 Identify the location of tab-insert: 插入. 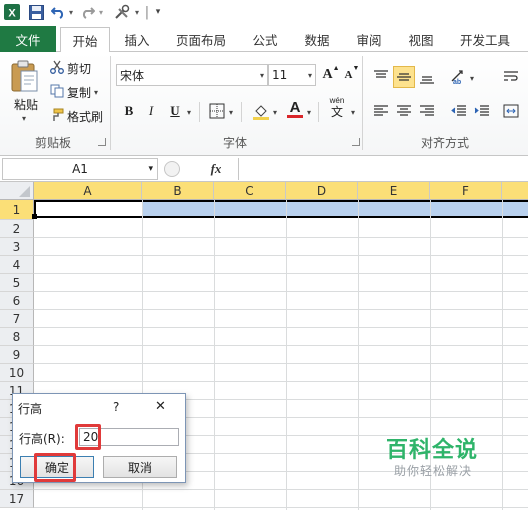
(137, 39).